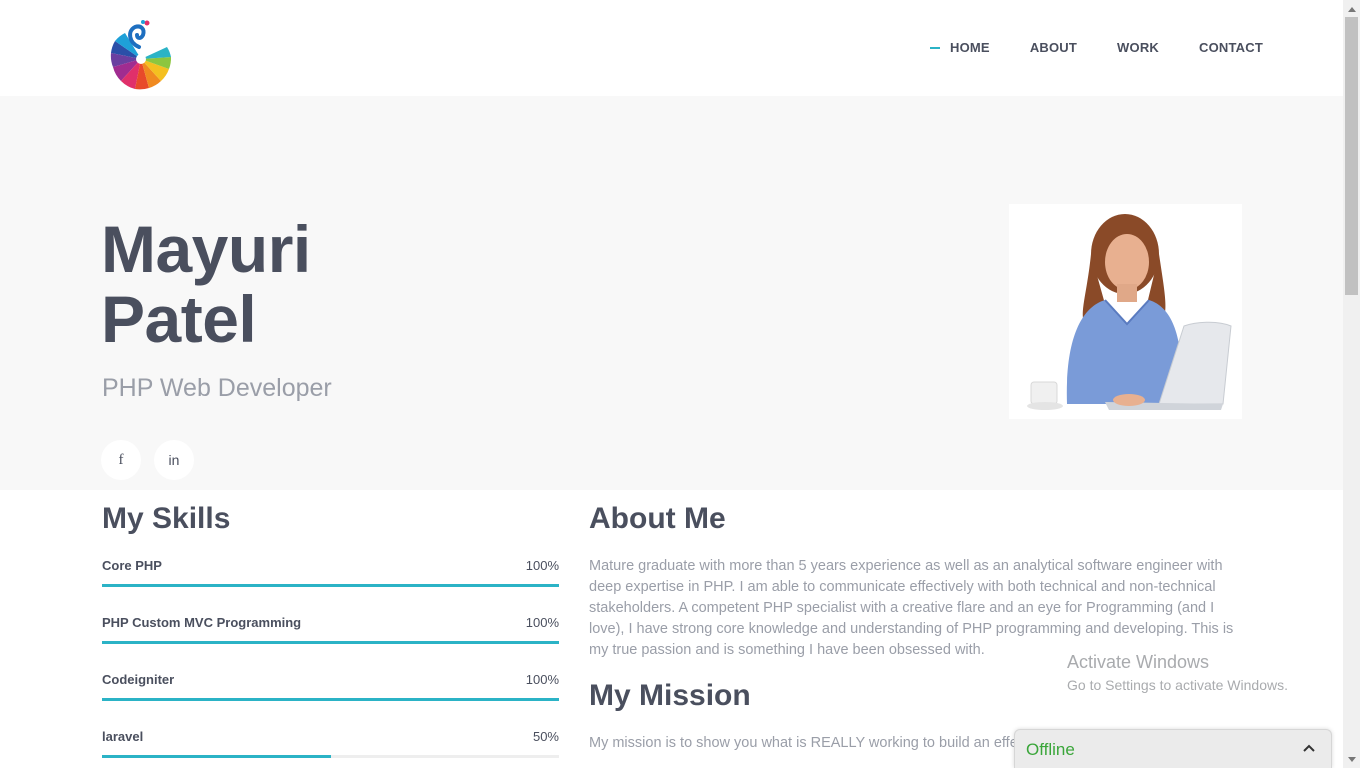 The image size is (1360, 768). Describe the element at coordinates (1173, 748) in the screenshot. I see `chat-widget: Offline` at that location.